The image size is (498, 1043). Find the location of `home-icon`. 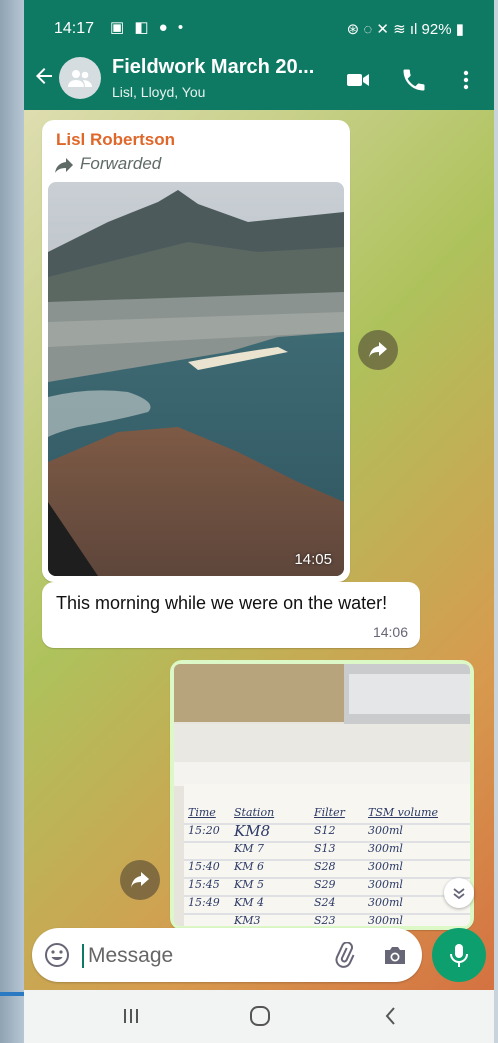

home-icon is located at coordinates (260, 1018).